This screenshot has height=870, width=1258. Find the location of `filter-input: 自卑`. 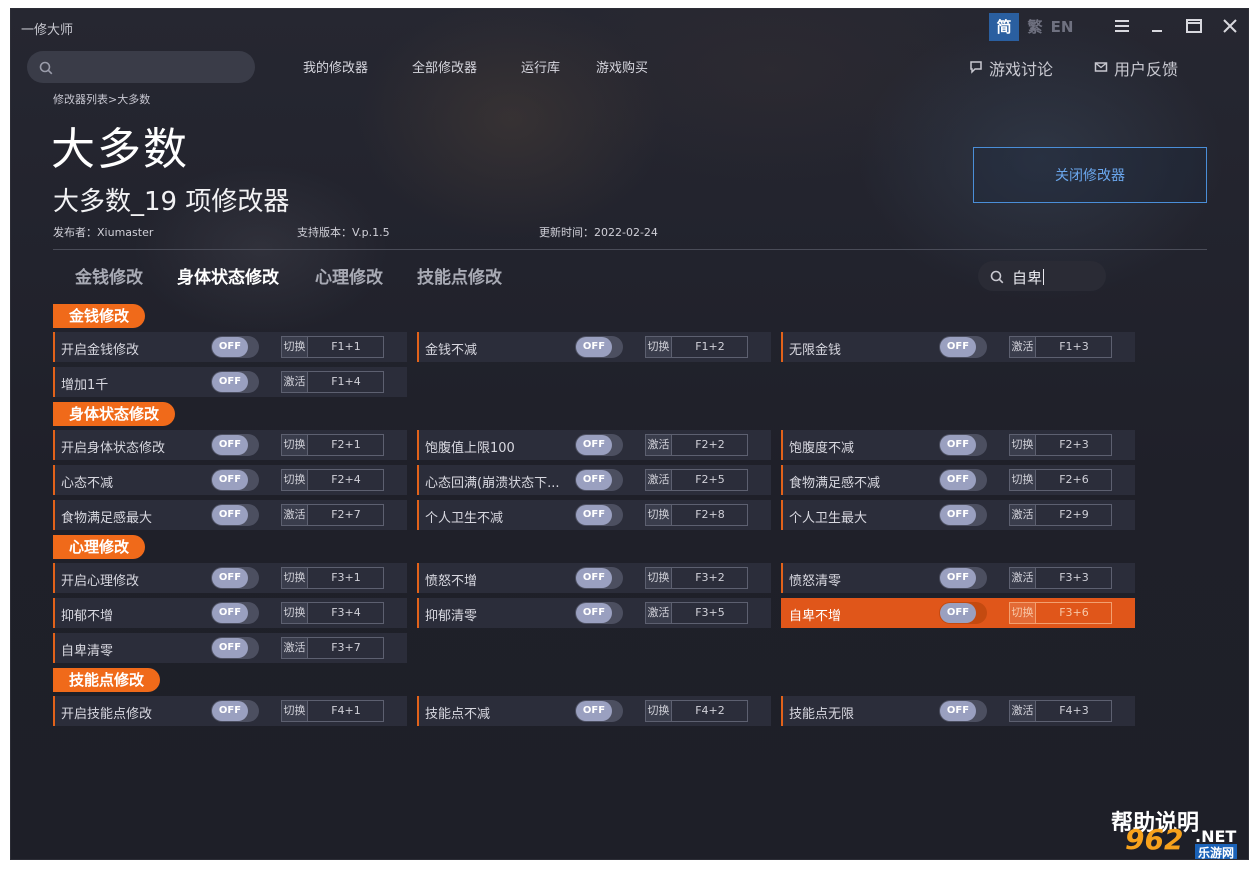

filter-input: 自卑 is located at coordinates (1042, 276).